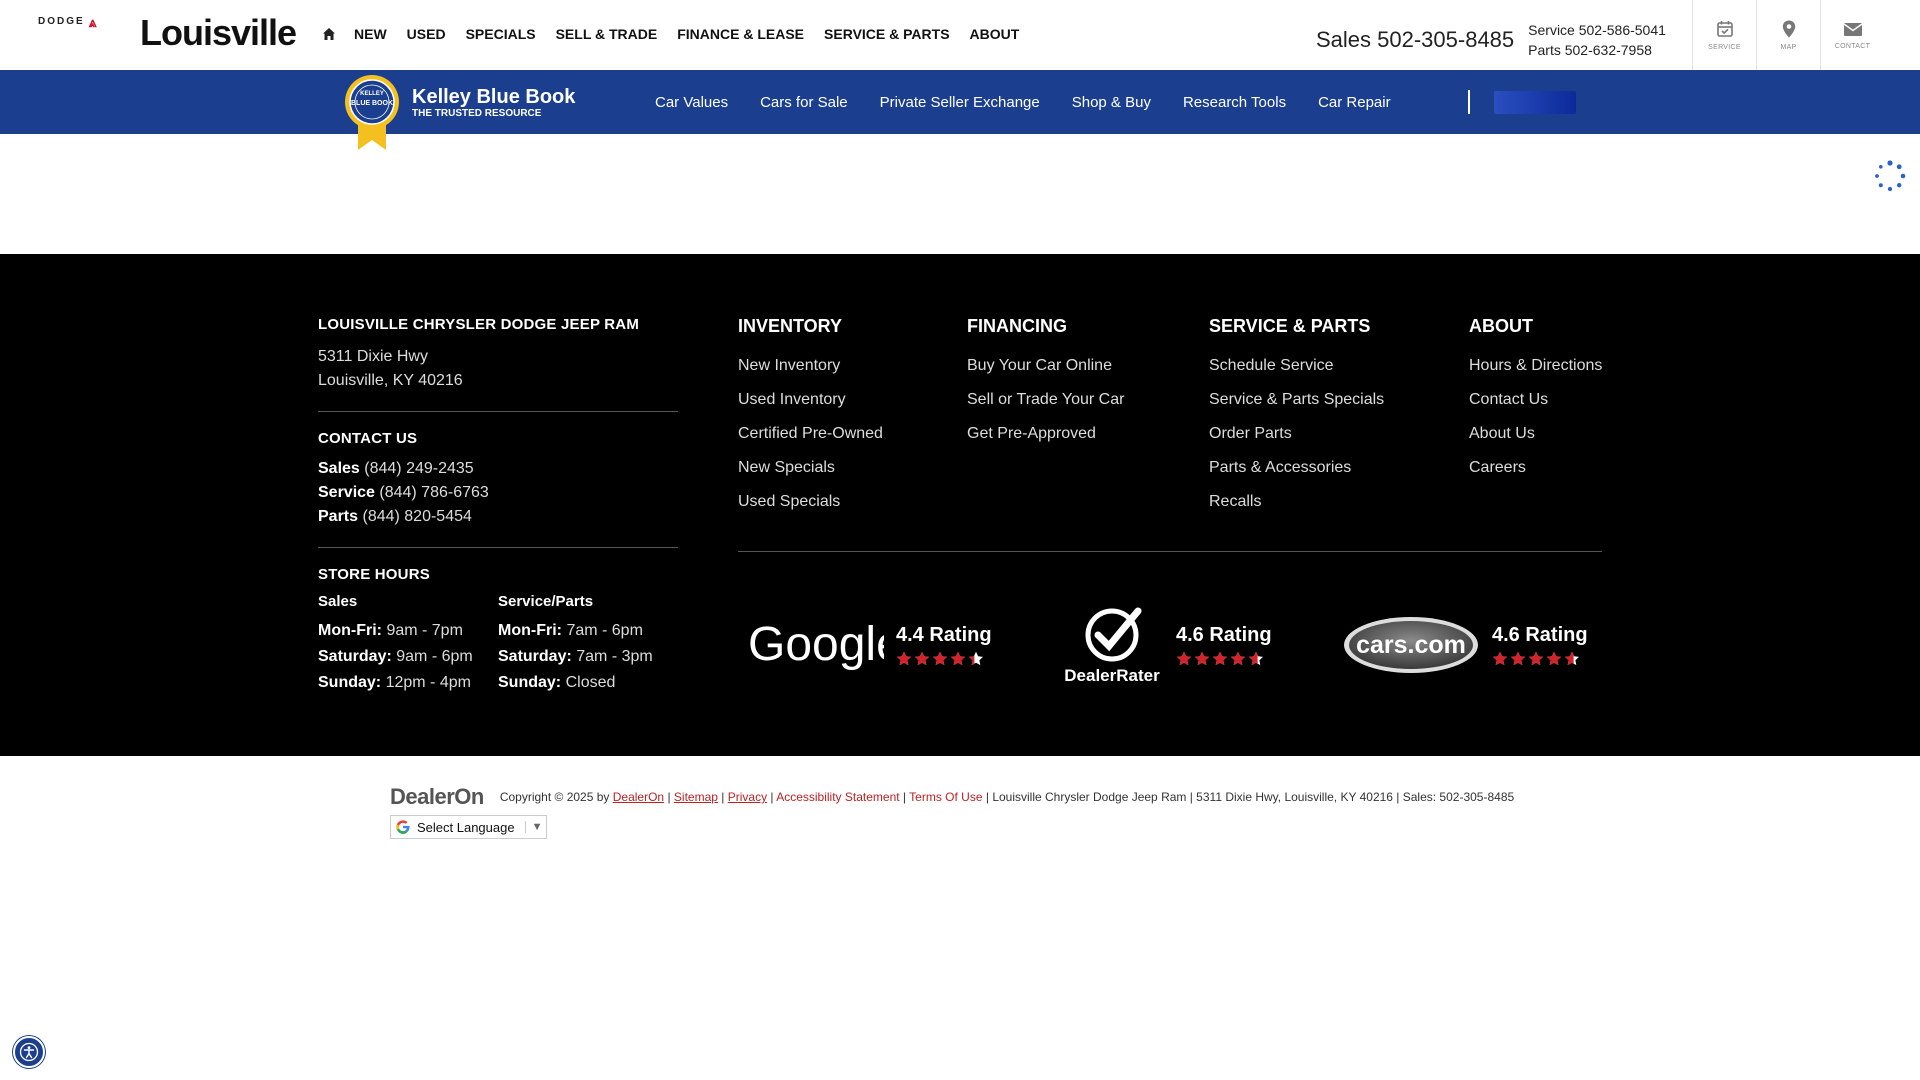  Describe the element at coordinates (1415, 40) in the screenshot. I see `sales-phone-link: Sales 502-305-8485` at that location.